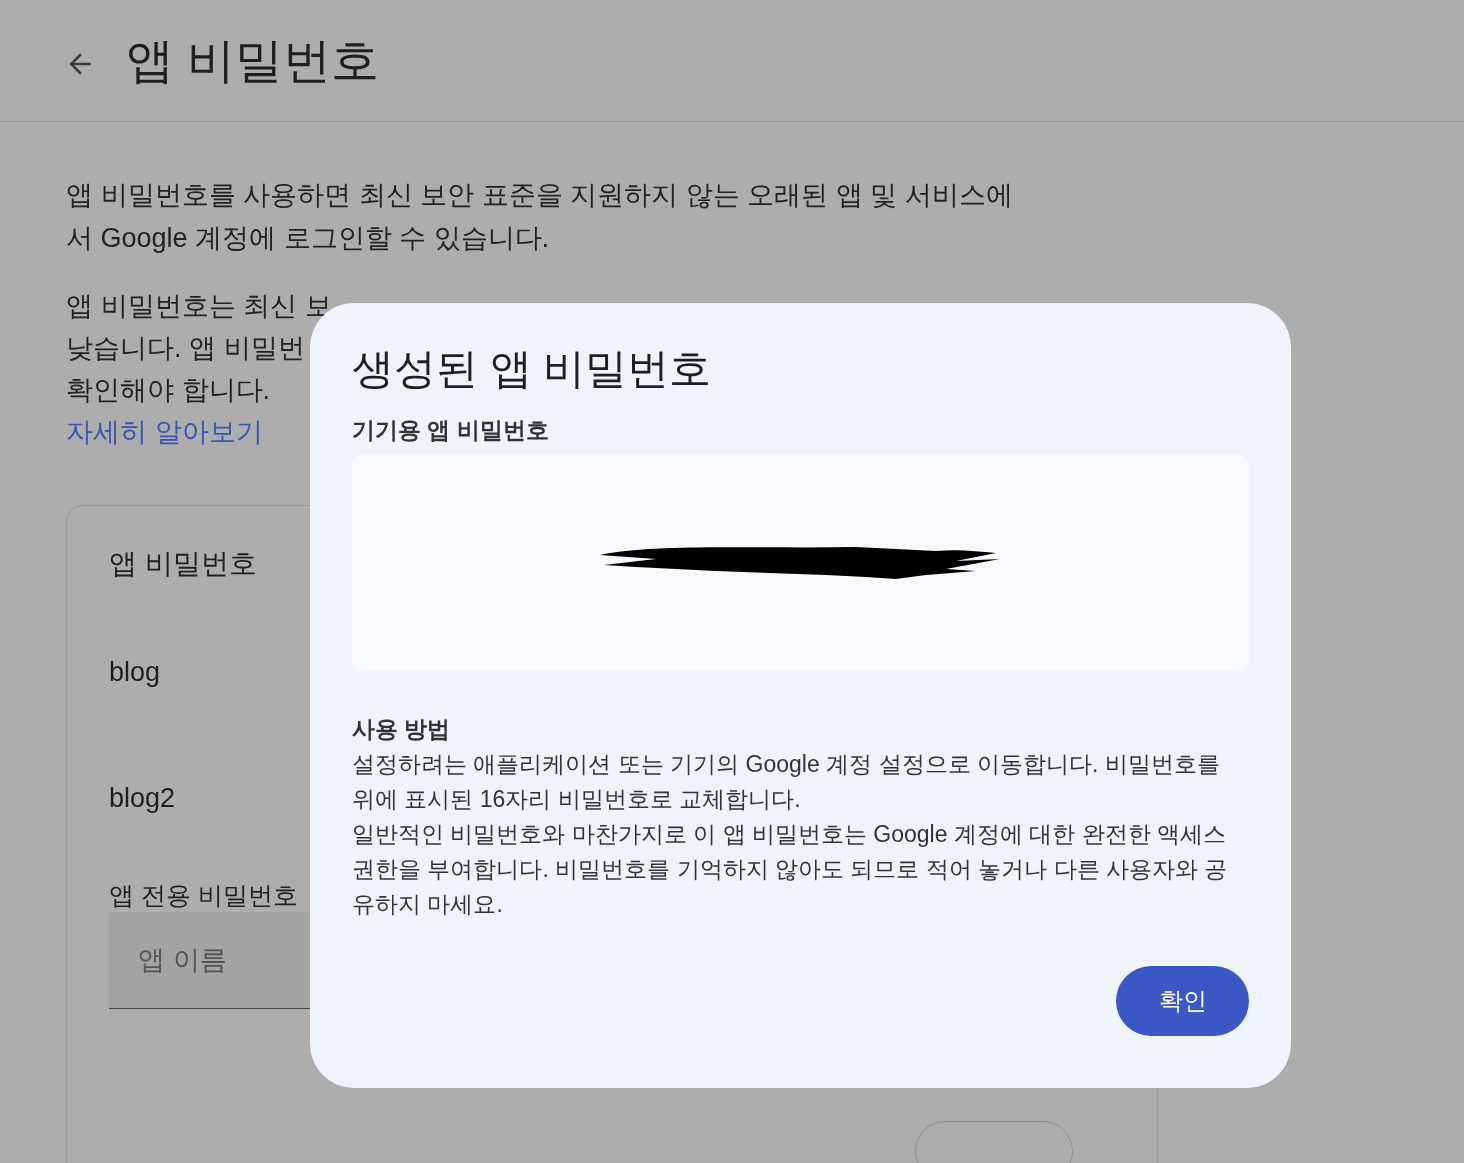 This screenshot has height=1163, width=1464. I want to click on howto-paragraph: 설정하려는 애플리케이션 또는 기기의 Google 계정 설정으로 이동합니다. 비밀번호를 위에 표시된 16자리 비밀번호로 교체합니다., so click(786, 782).